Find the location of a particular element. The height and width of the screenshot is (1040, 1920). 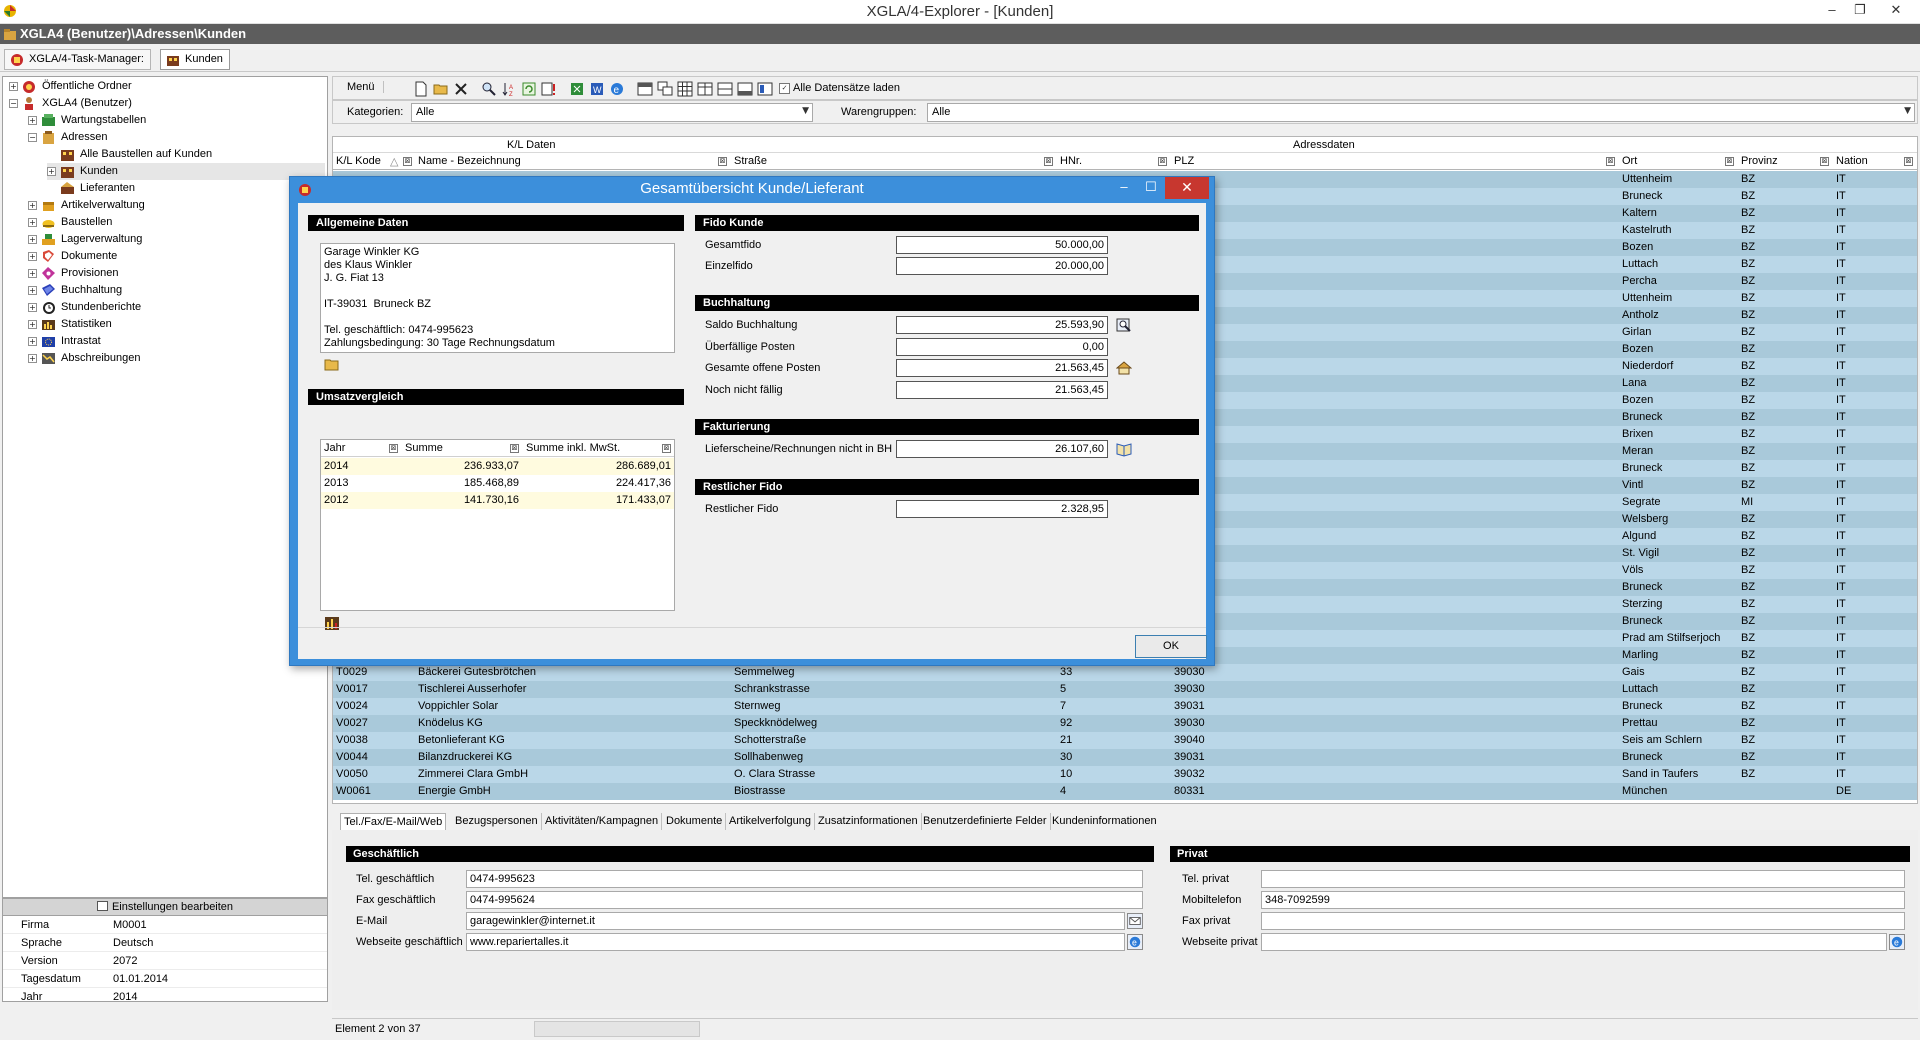

dialog-close-button: ✕ is located at coordinates (1187, 188).